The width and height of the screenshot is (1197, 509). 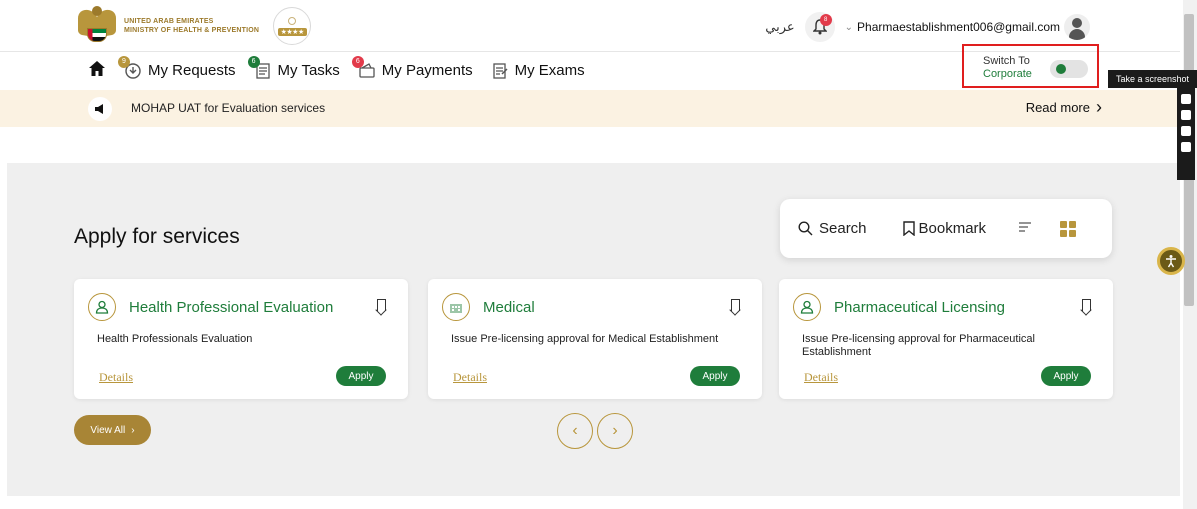 I want to click on switch-label: Switch To Corporate, so click(x=1007, y=68).